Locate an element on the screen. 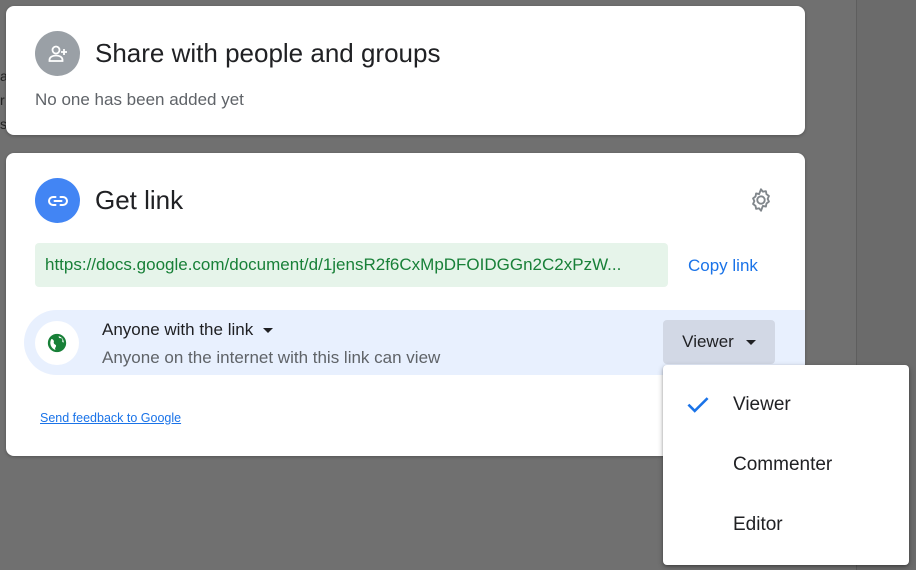 This screenshot has width=916, height=570. role-option-viewer: Viewer is located at coordinates (786, 405).